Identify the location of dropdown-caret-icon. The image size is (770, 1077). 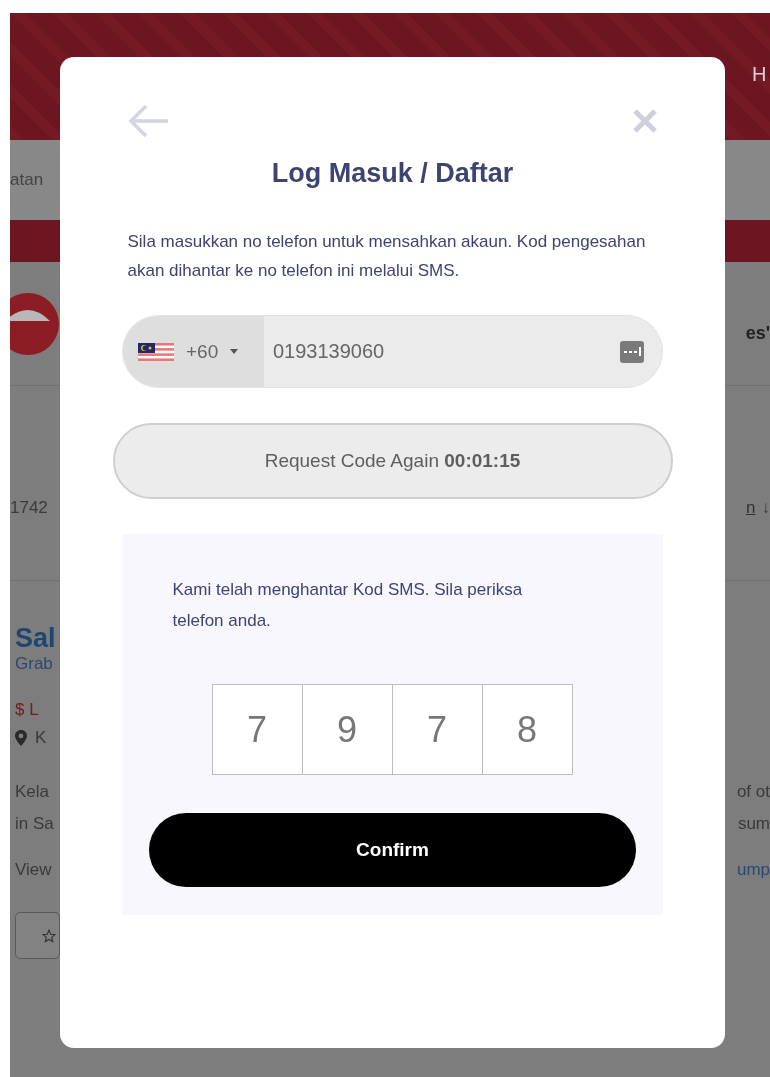
(234, 351).